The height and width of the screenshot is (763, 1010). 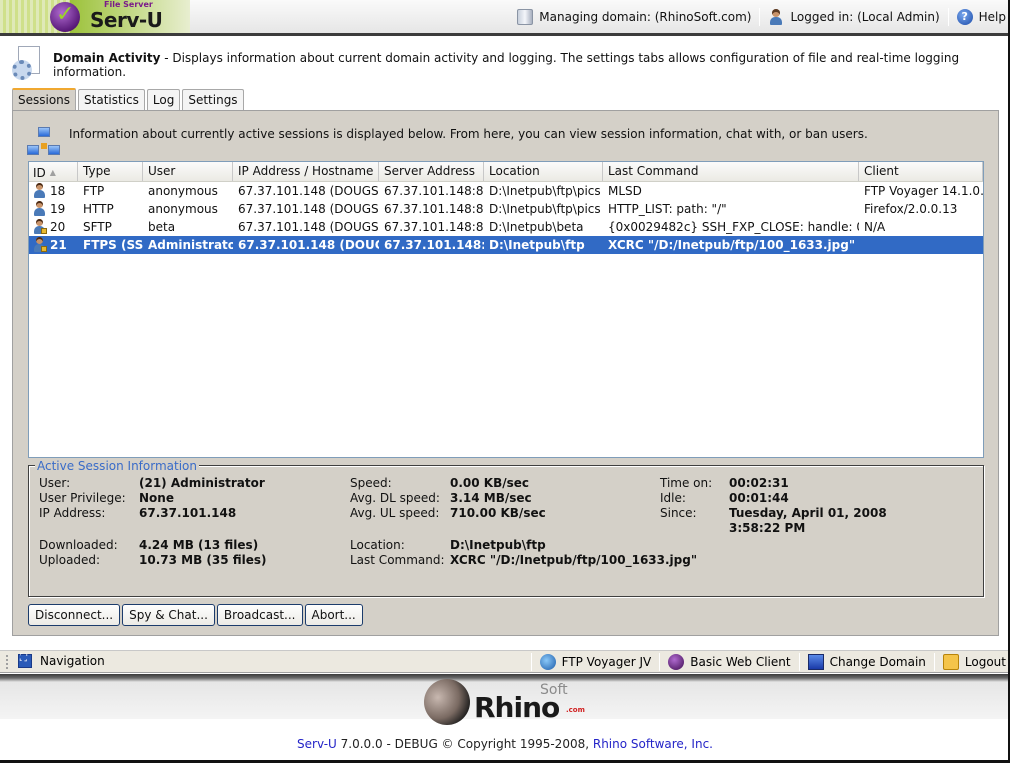 I want to click on label-location: Location:, so click(x=377, y=545).